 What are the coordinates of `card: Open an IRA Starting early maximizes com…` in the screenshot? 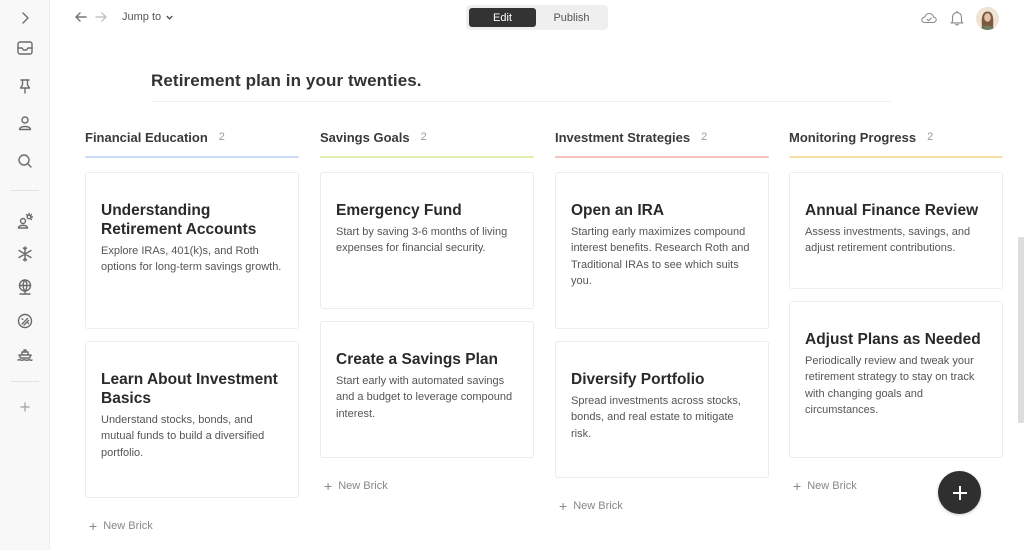 It's located at (662, 250).